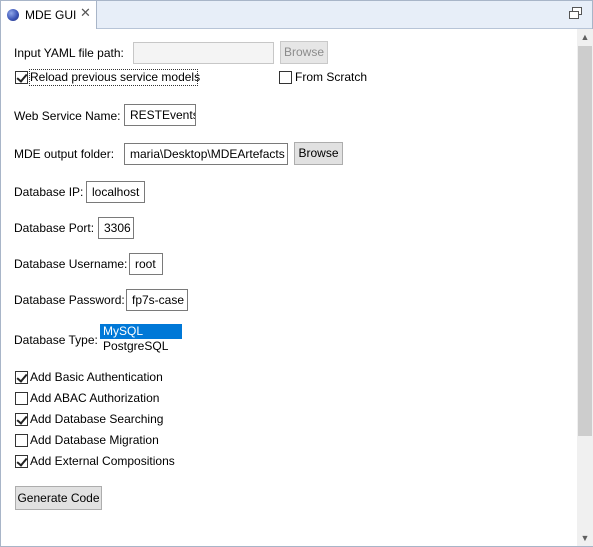  What do you see at coordinates (21, 419) in the screenshot?
I see `database-searching-checkbox` at bounding box center [21, 419].